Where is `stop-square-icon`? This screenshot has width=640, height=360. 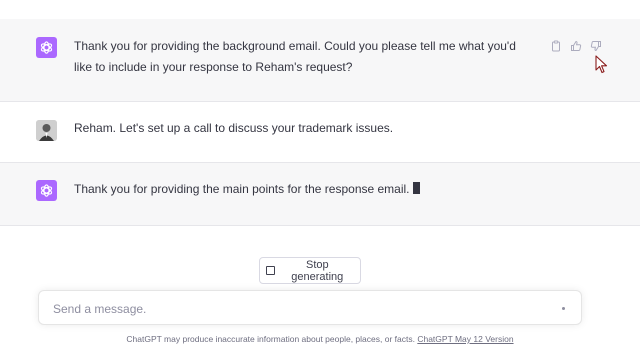
stop-square-icon is located at coordinates (270, 270).